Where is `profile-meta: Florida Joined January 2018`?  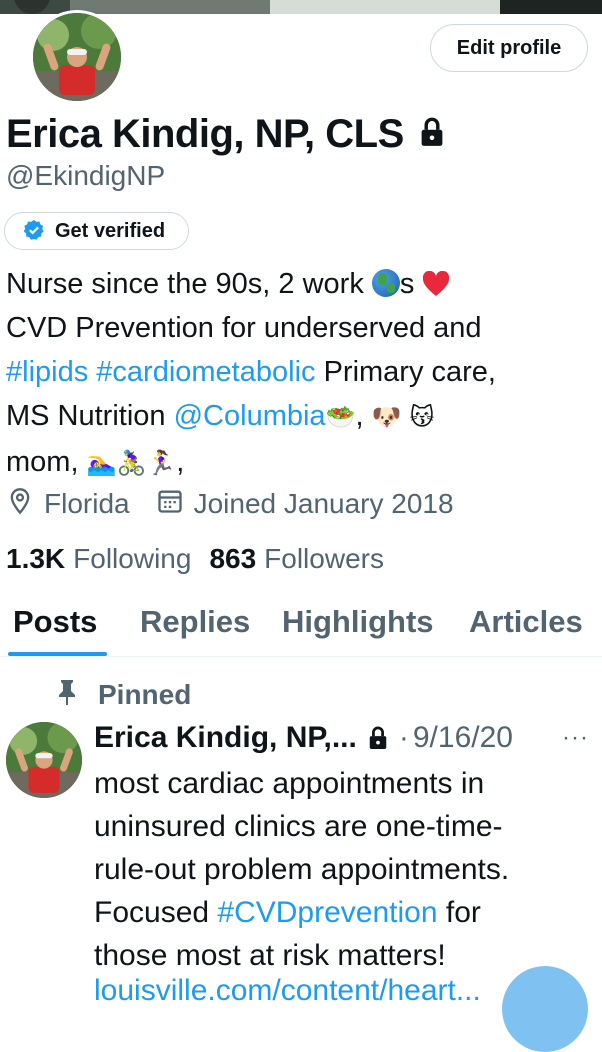 profile-meta: Florida Joined January 2018 is located at coordinates (243, 504).